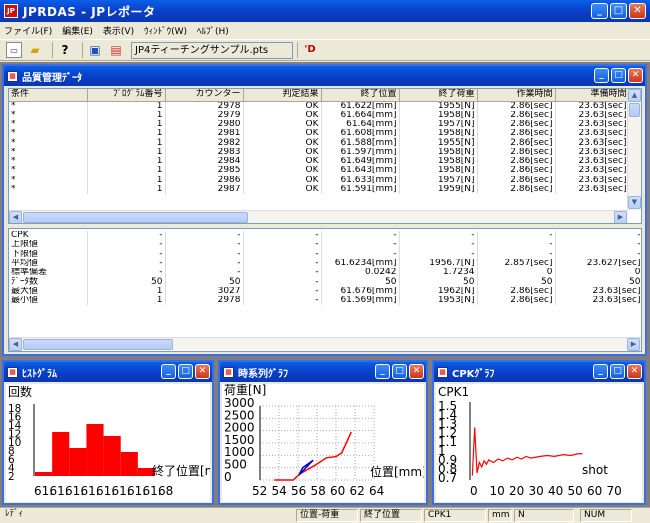  Describe the element at coordinates (516, 95) in the screenshot. I see `column-header: 作業時間` at that location.